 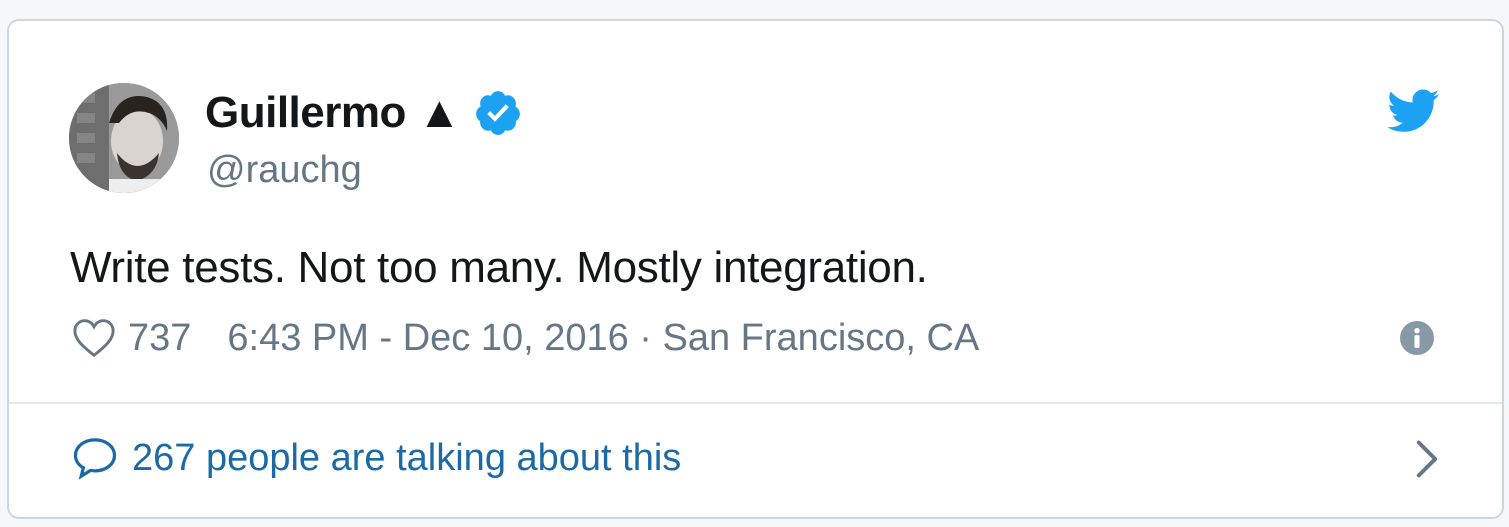 What do you see at coordinates (406, 458) in the screenshot?
I see `conversation-label: 267 people are talking about this` at bounding box center [406, 458].